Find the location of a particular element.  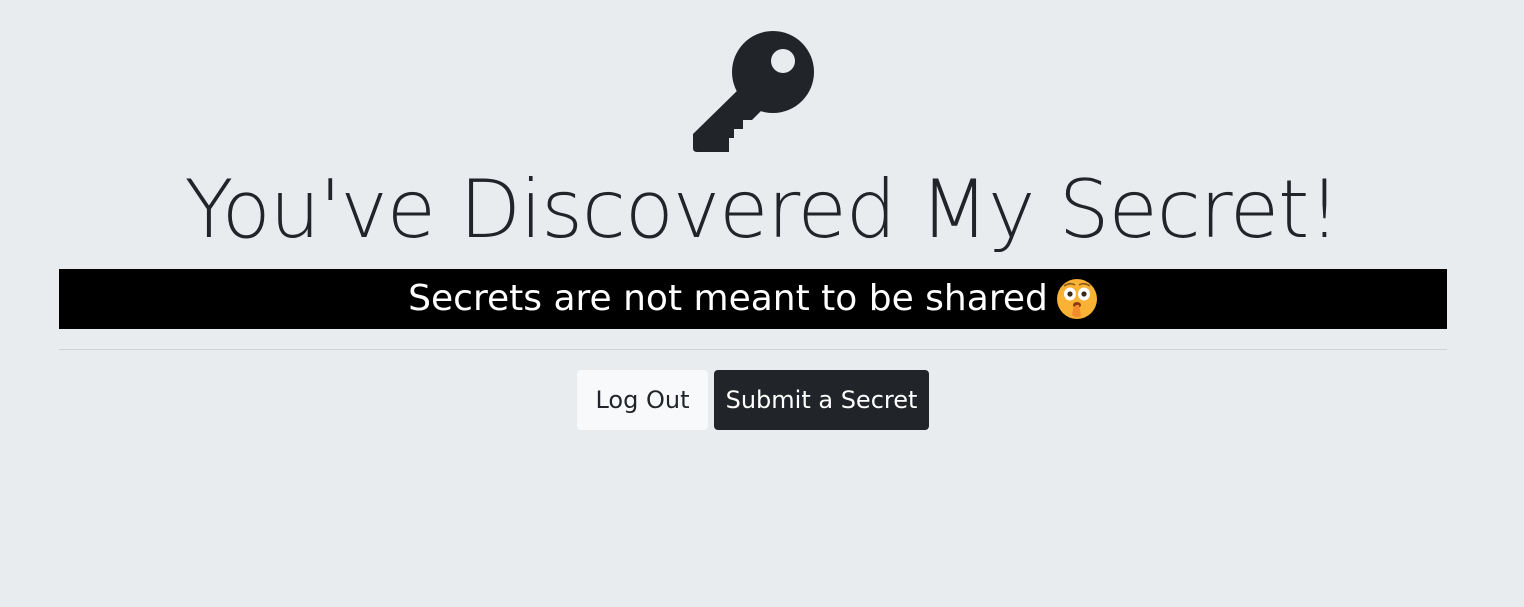

shushing-face-icon is located at coordinates (1077, 299).